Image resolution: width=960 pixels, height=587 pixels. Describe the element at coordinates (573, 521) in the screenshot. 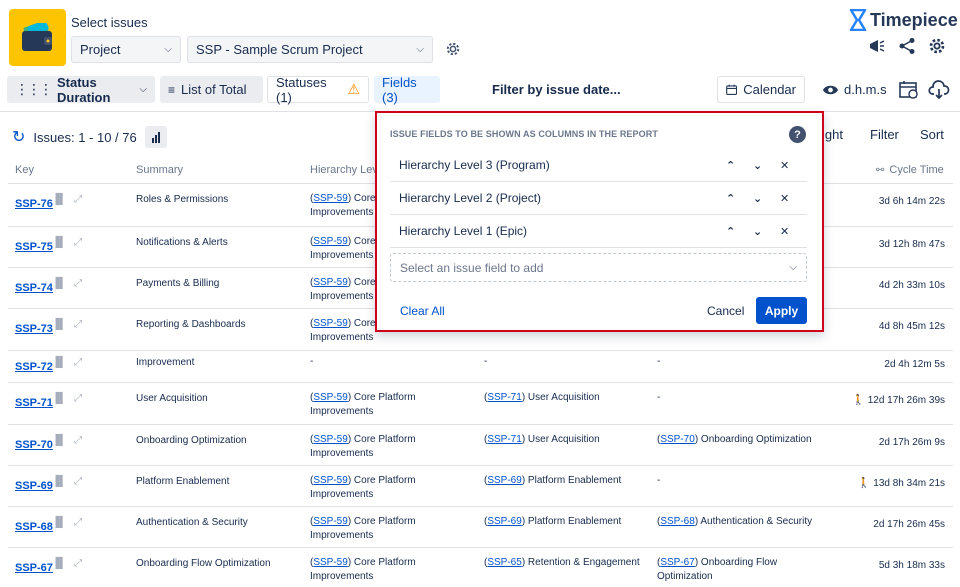

I see `parent-issue-name: Platform Enablement` at that location.